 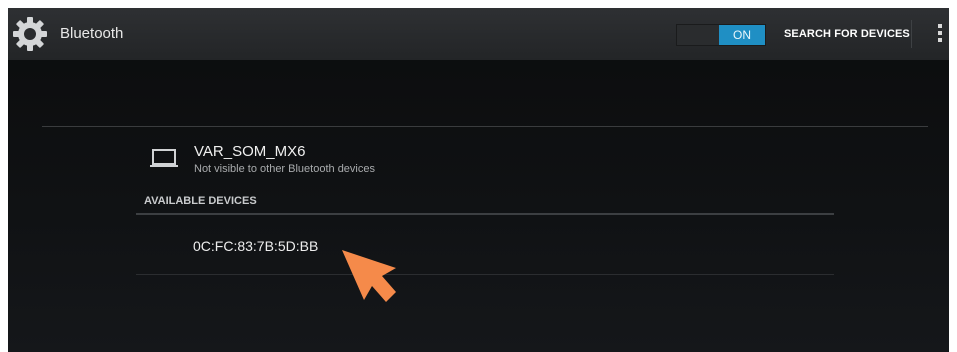 What do you see at coordinates (369, 276) in the screenshot?
I see `cursor-arrow-icon` at bounding box center [369, 276].